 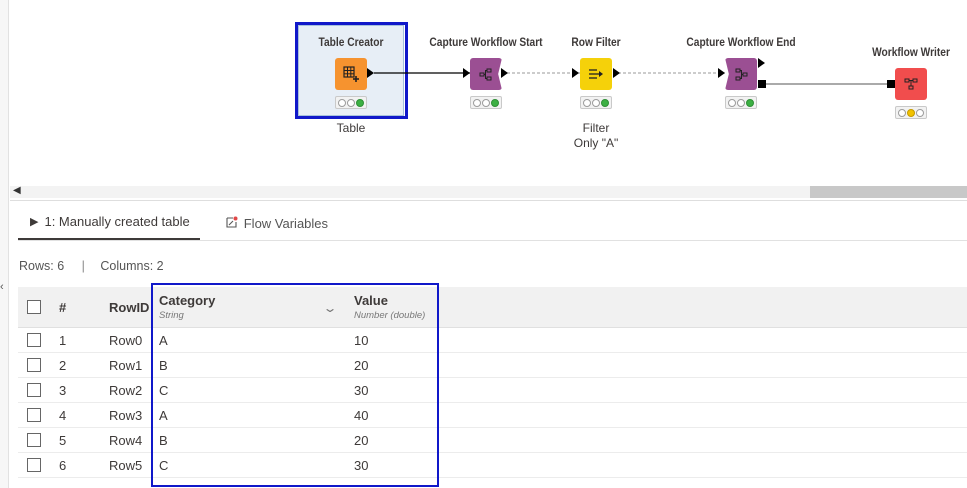 I want to click on expand-left-panel-icon: ‹, so click(x=2, y=287).